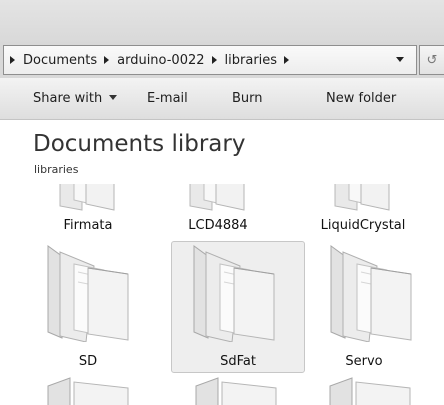 The width and height of the screenshot is (444, 405). What do you see at coordinates (139, 144) in the screenshot?
I see `library-title: Documents library` at bounding box center [139, 144].